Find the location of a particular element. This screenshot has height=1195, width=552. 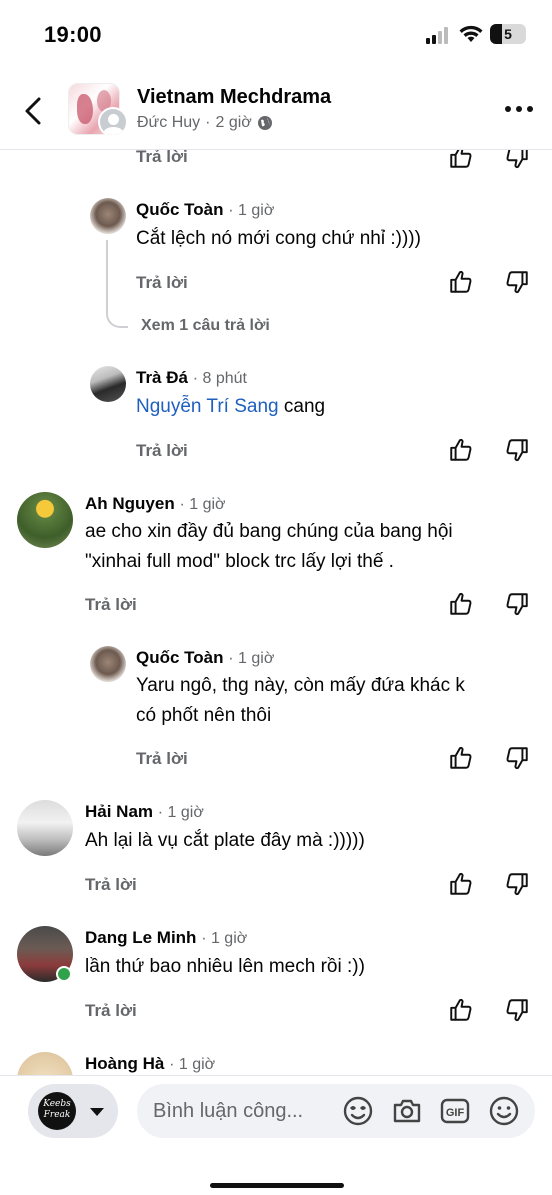

avatar-sticker-icon is located at coordinates (358, 1111).